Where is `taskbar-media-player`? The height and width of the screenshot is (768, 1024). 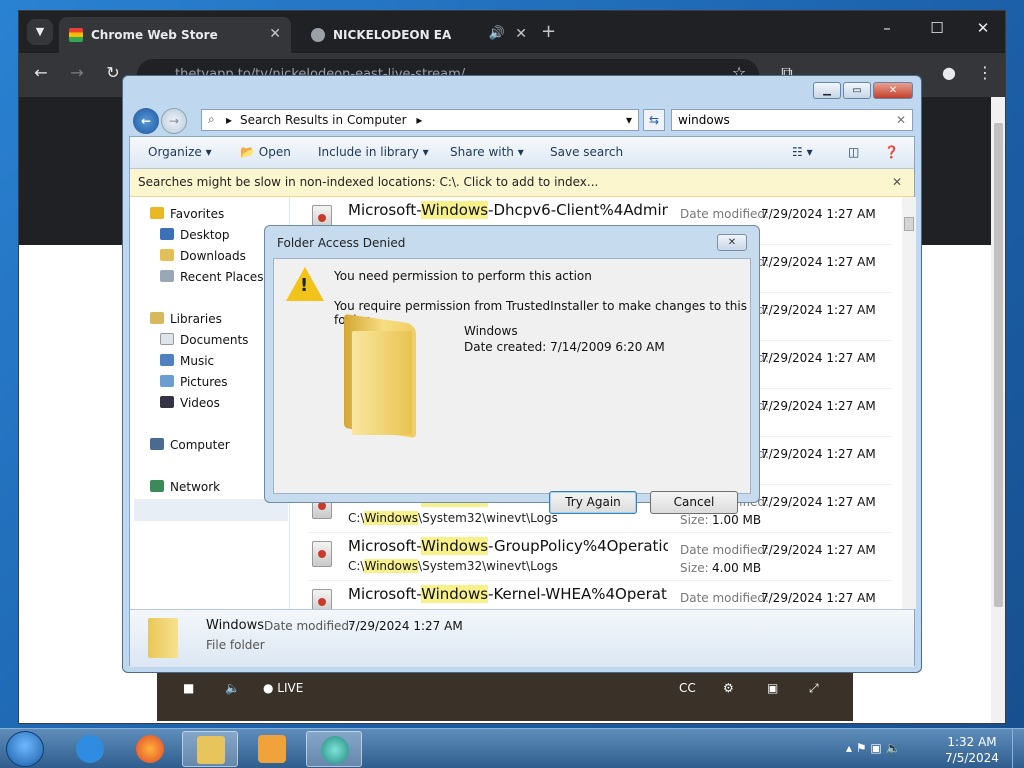 taskbar-media-player is located at coordinates (272, 749).